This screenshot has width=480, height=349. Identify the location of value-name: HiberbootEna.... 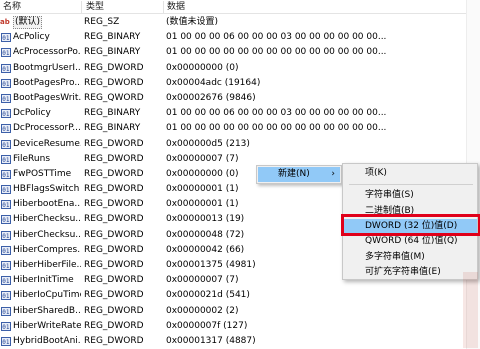
(47, 204).